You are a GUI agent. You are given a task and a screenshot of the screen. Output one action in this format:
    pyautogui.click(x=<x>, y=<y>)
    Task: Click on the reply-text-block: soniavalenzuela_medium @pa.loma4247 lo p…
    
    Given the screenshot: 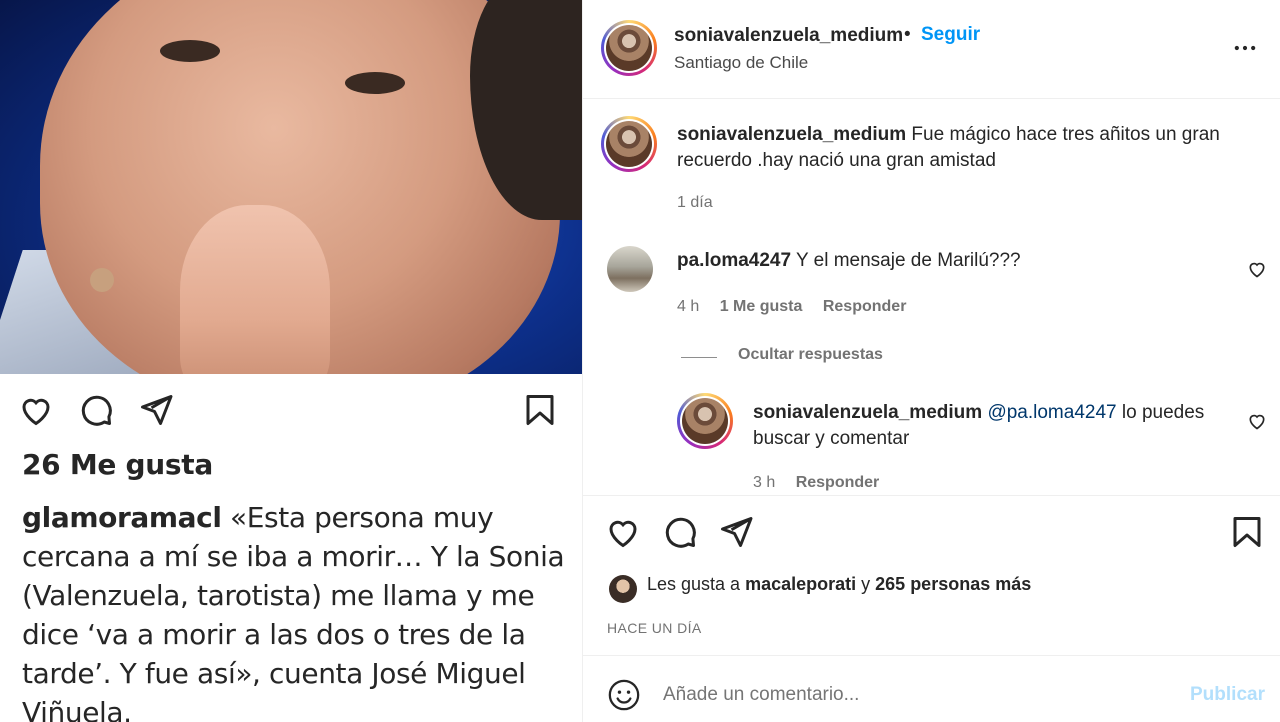 What is the action you would take?
    pyautogui.click(x=993, y=426)
    